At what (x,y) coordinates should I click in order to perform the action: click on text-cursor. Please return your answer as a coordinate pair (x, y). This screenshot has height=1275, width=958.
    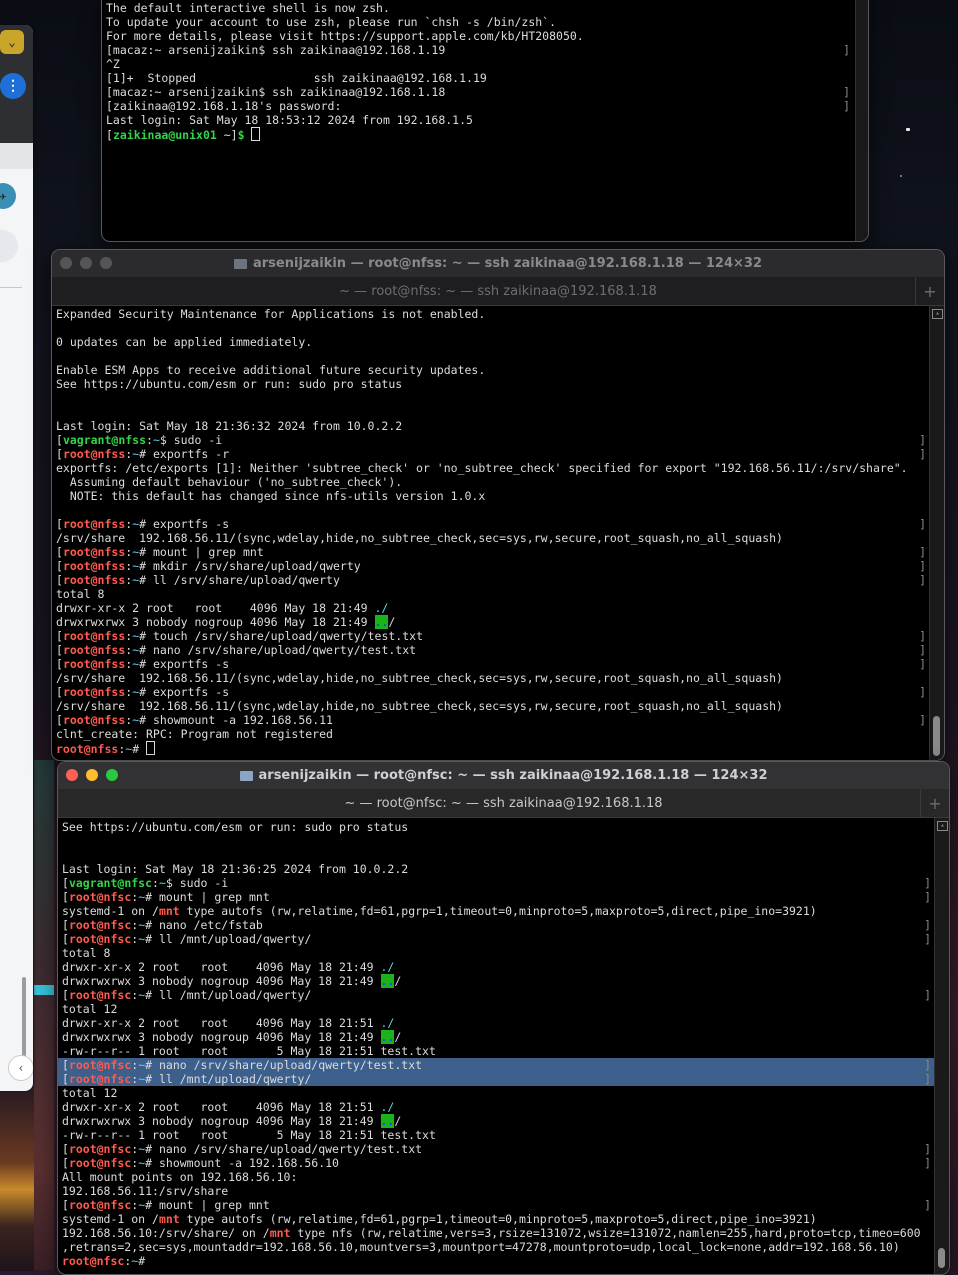
    Looking at the image, I should click on (256, 134).